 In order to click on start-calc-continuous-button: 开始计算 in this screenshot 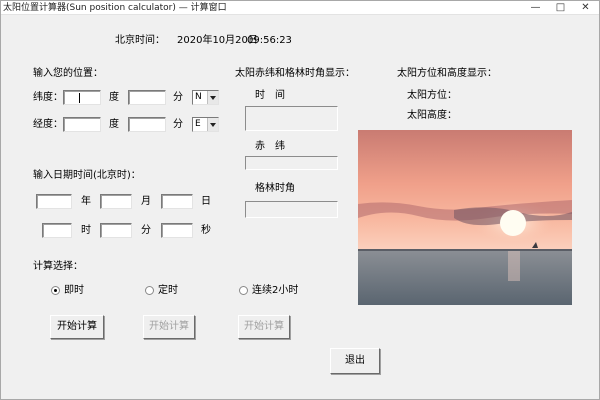, I will do `click(264, 327)`.